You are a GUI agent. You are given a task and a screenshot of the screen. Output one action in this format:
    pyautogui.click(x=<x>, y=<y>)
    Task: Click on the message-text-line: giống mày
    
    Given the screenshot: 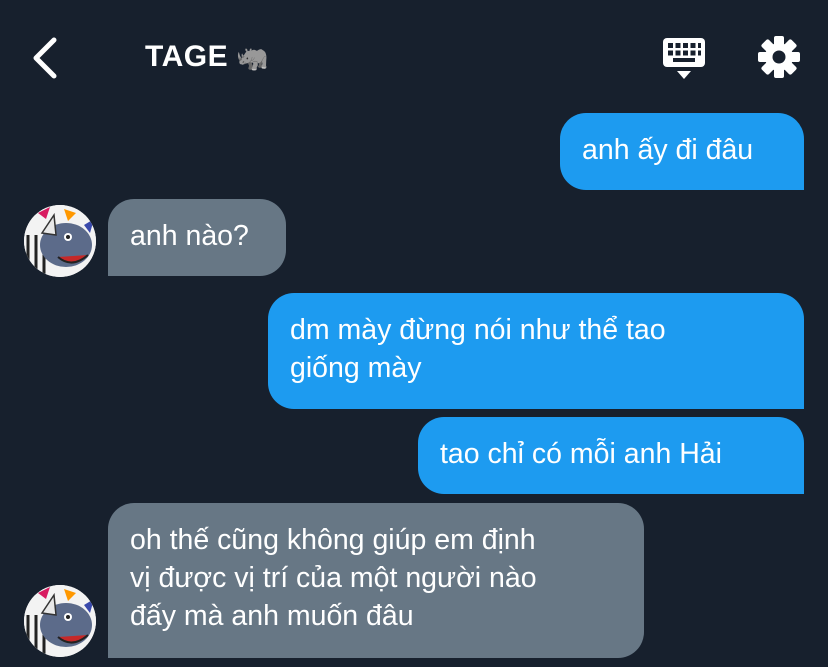 What is the action you would take?
    pyautogui.click(x=356, y=368)
    